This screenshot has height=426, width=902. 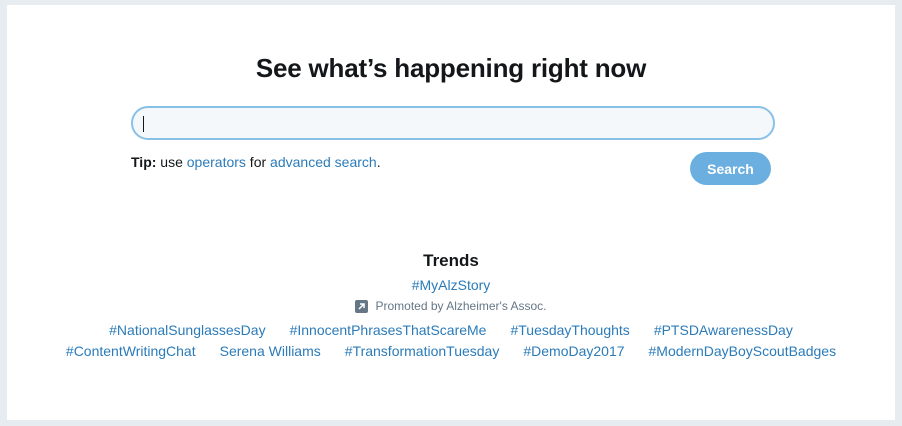 I want to click on trend-link: #DemoDay2017, so click(x=573, y=351).